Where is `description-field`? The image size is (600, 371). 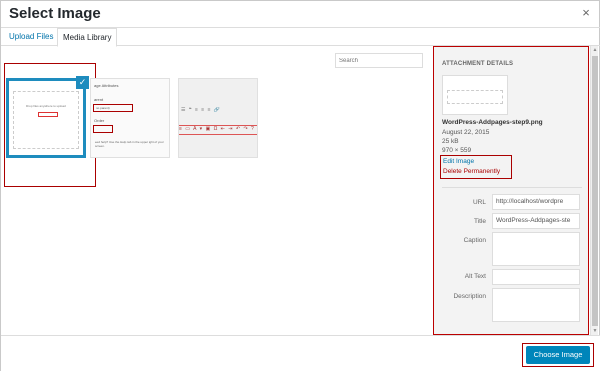 description-field is located at coordinates (536, 305).